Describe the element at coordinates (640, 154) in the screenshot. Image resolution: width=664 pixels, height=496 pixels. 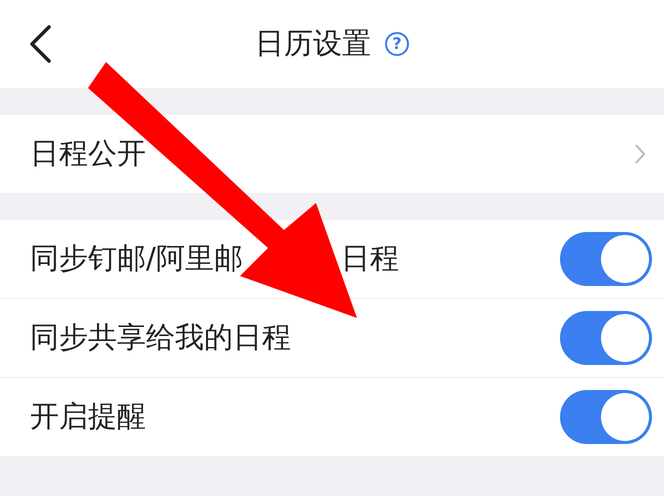
I see `chevron-icon` at that location.